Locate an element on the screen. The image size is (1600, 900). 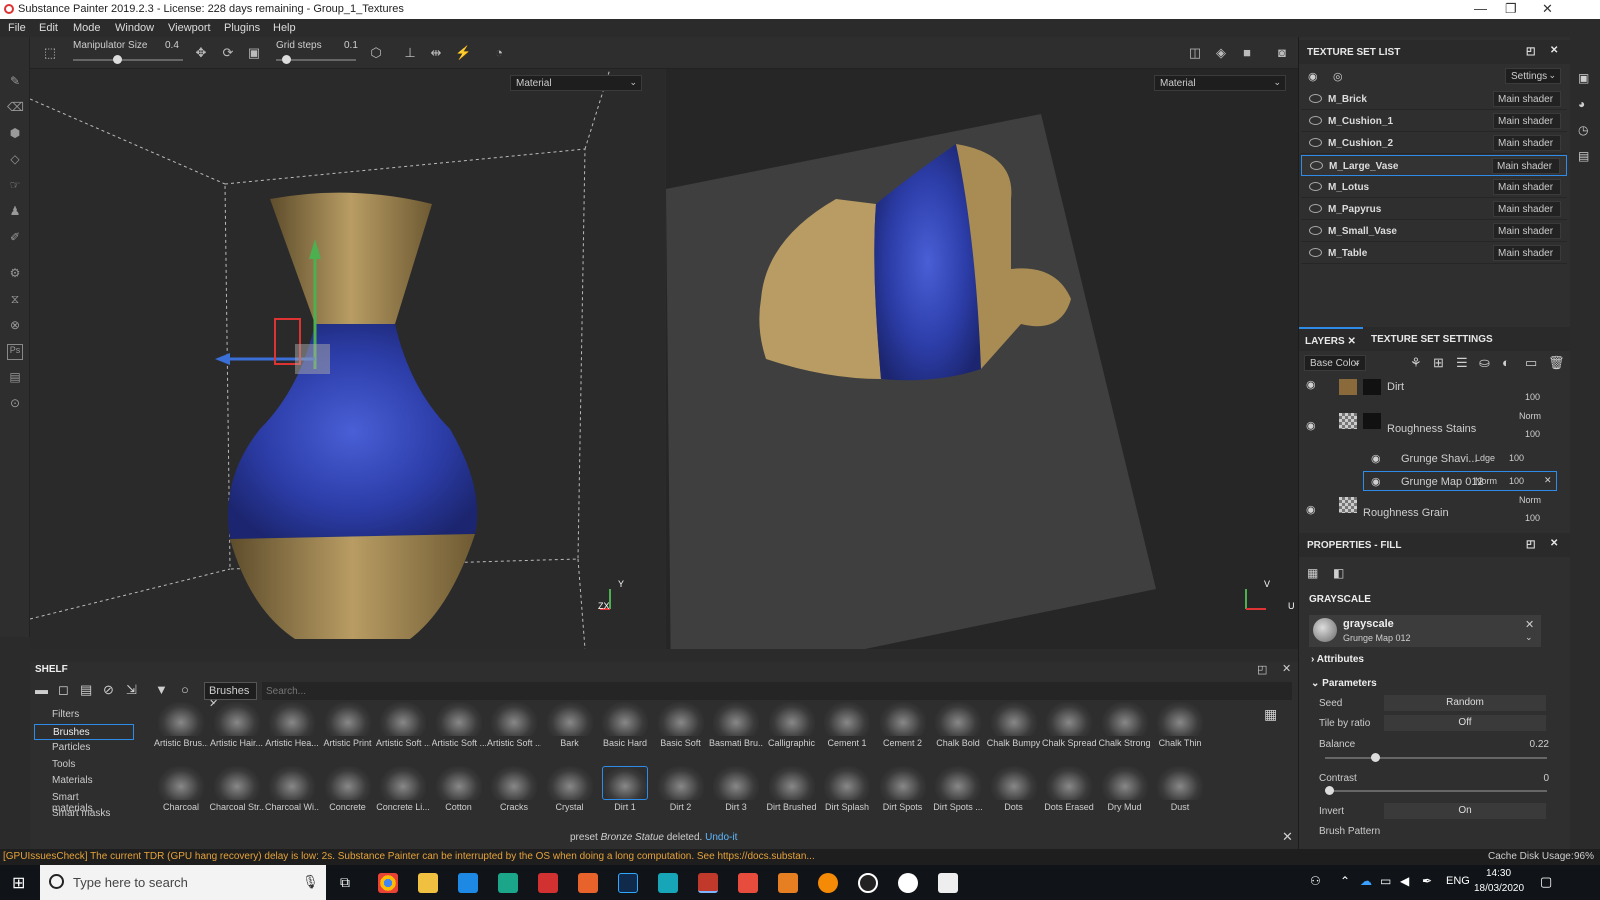
photoshop-taskbar-icon is located at coordinates (628, 883).